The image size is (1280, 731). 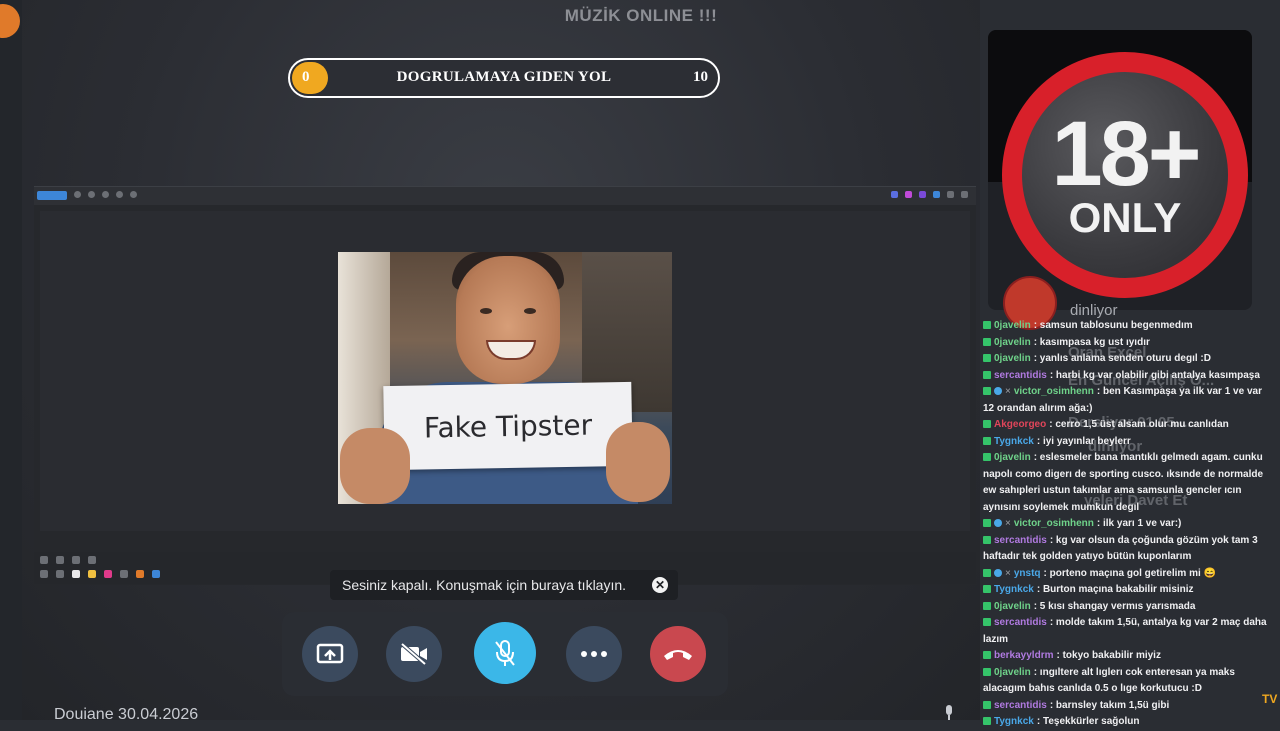 I want to click on verification-progress-bar: 0 DOGRULAMAYA GIDEN YOL 10, so click(x=504, y=78).